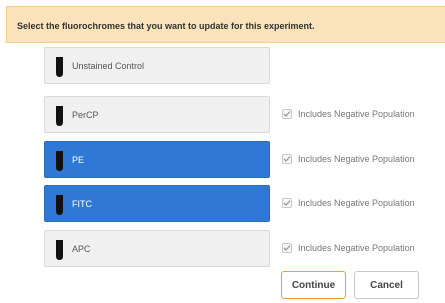  I want to click on tube-label: PerCP, so click(85, 115).